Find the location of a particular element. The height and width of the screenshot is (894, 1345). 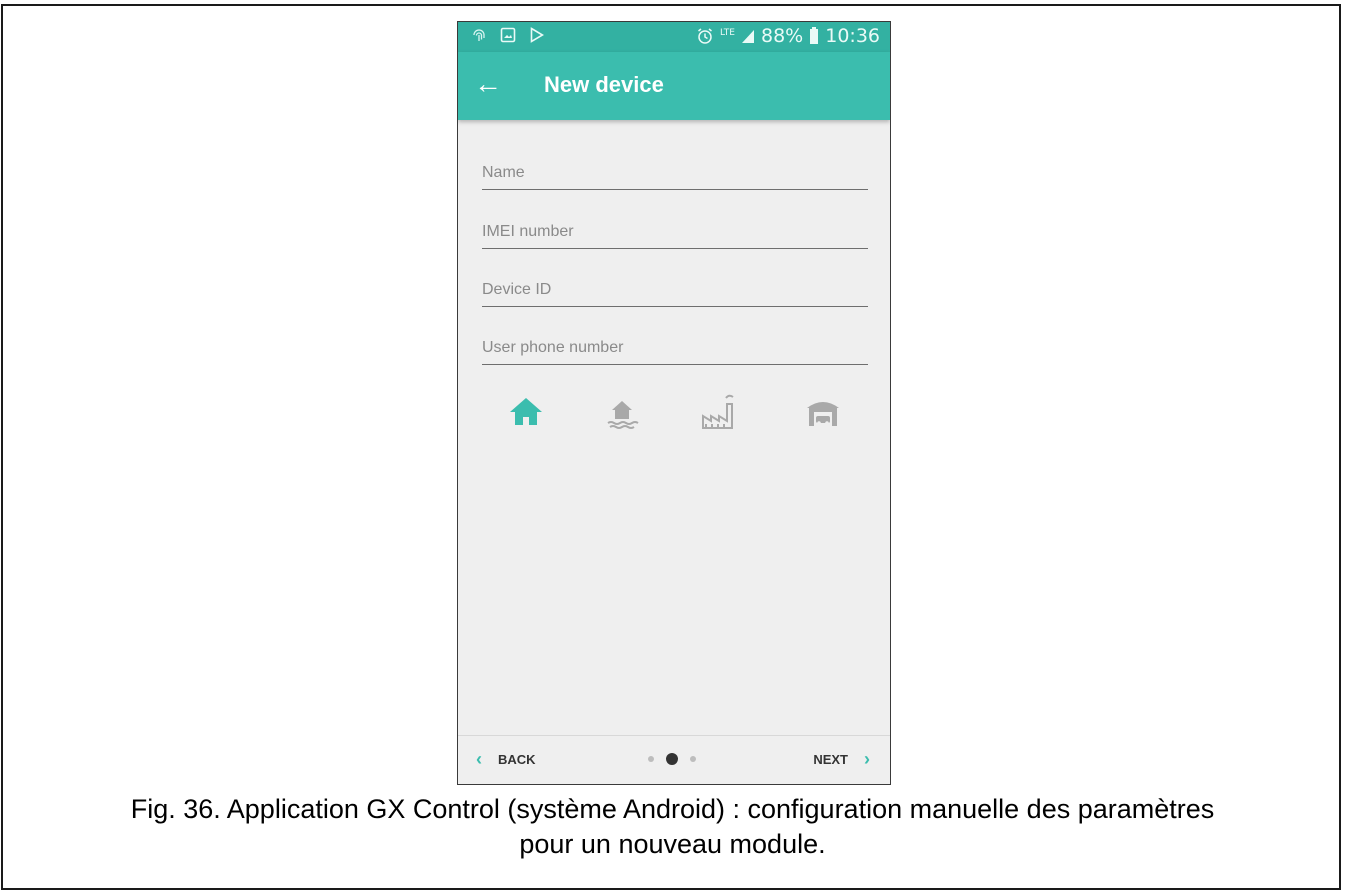

status-bar: LTE 88% 10:36 is located at coordinates (674, 37).